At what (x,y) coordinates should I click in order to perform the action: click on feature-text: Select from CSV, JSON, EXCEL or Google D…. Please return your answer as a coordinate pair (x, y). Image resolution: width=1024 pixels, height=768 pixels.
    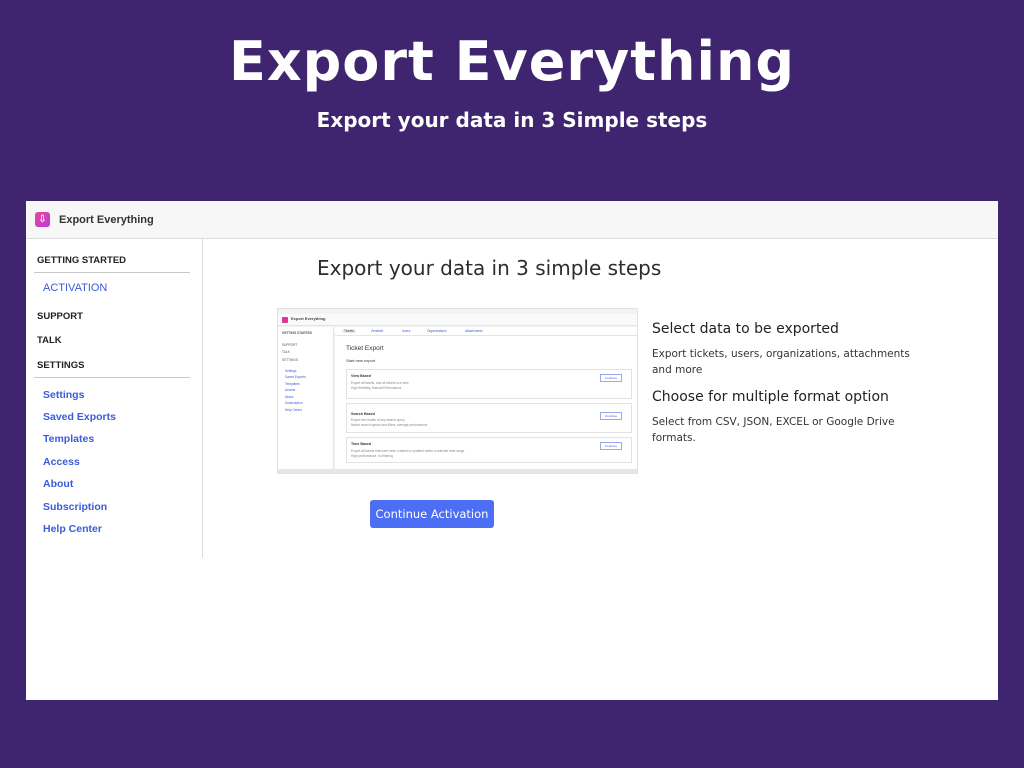
    Looking at the image, I should click on (773, 430).